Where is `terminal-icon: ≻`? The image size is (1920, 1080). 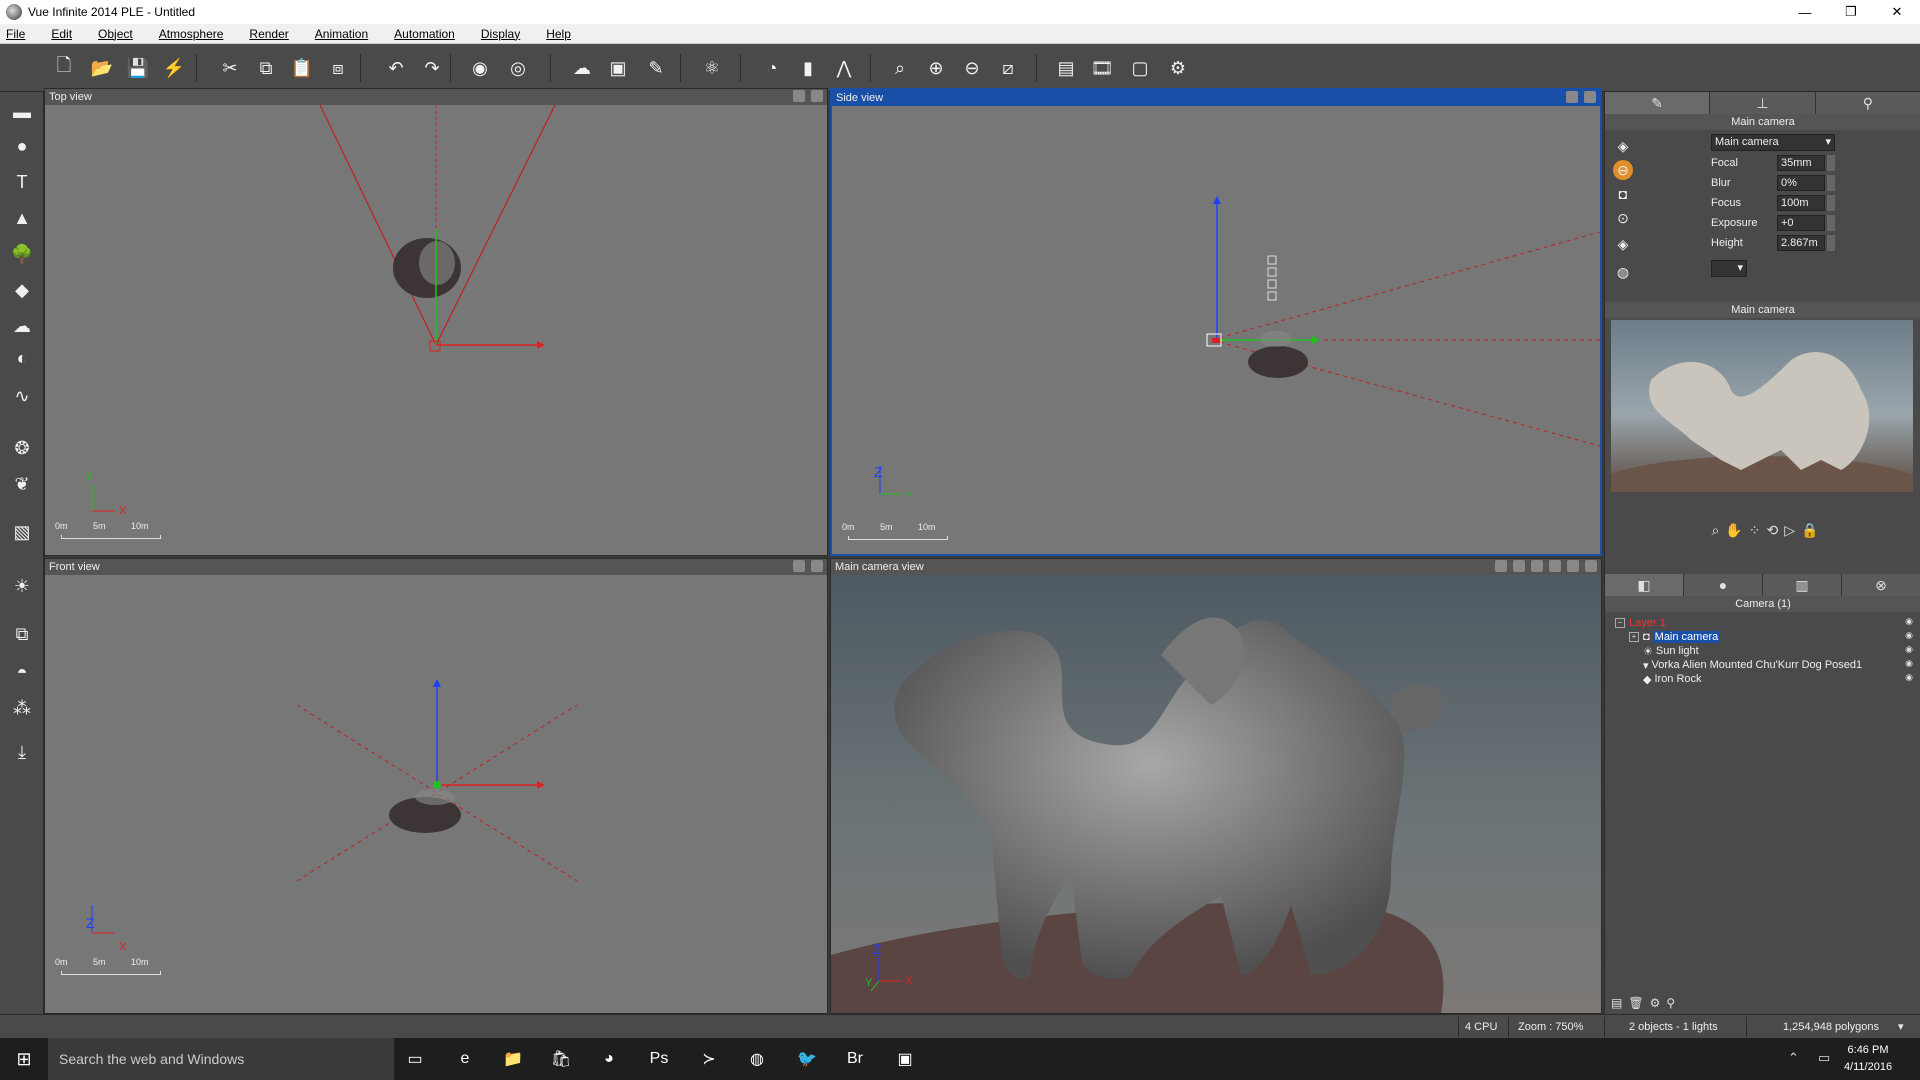
terminal-icon: ≻ is located at coordinates (709, 1059).